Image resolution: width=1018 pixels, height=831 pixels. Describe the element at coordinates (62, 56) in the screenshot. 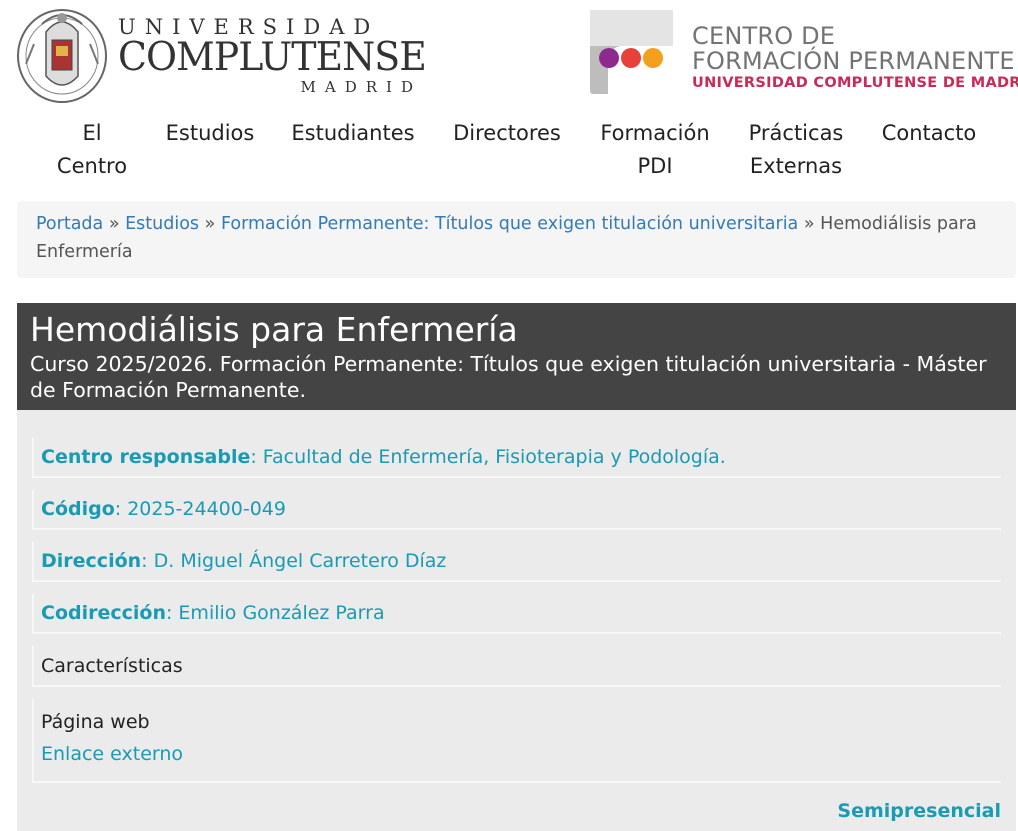

I see `ucm-seal-icon` at that location.